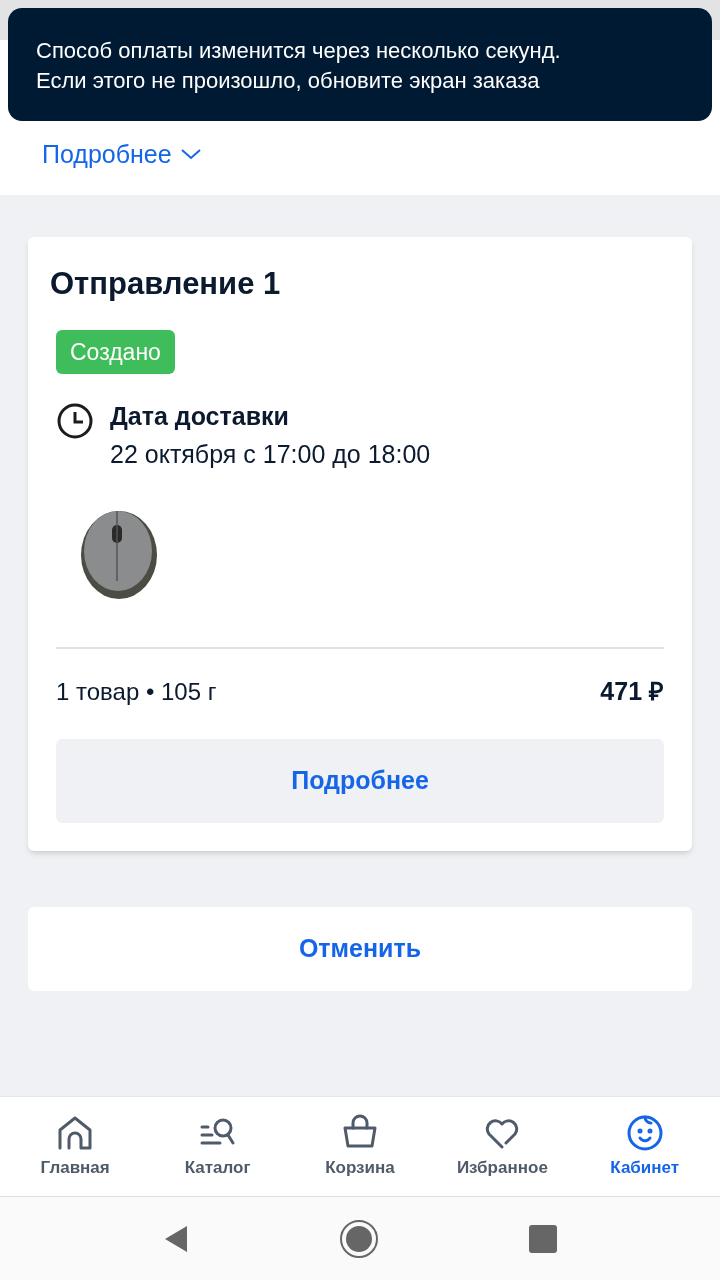 This screenshot has height=1280, width=720. Describe the element at coordinates (543, 1238) in the screenshot. I see `recents-icon` at that location.